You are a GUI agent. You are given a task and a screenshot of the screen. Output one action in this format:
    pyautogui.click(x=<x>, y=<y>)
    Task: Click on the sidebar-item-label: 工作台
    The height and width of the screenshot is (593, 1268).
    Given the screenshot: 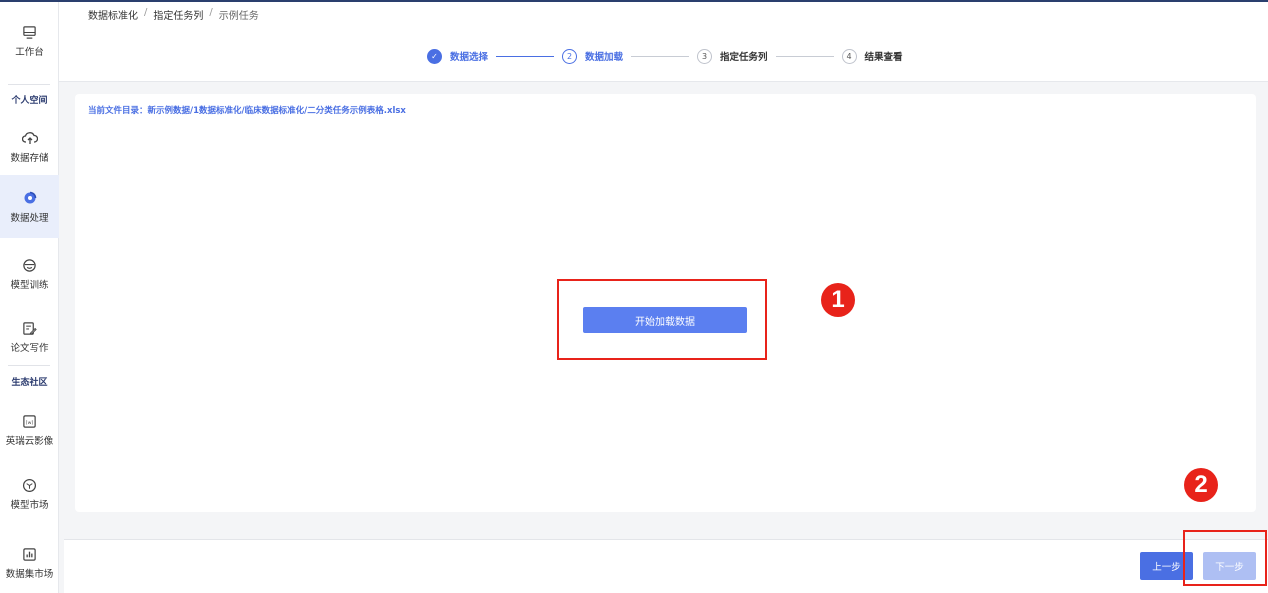 What is the action you would take?
    pyautogui.click(x=29, y=52)
    